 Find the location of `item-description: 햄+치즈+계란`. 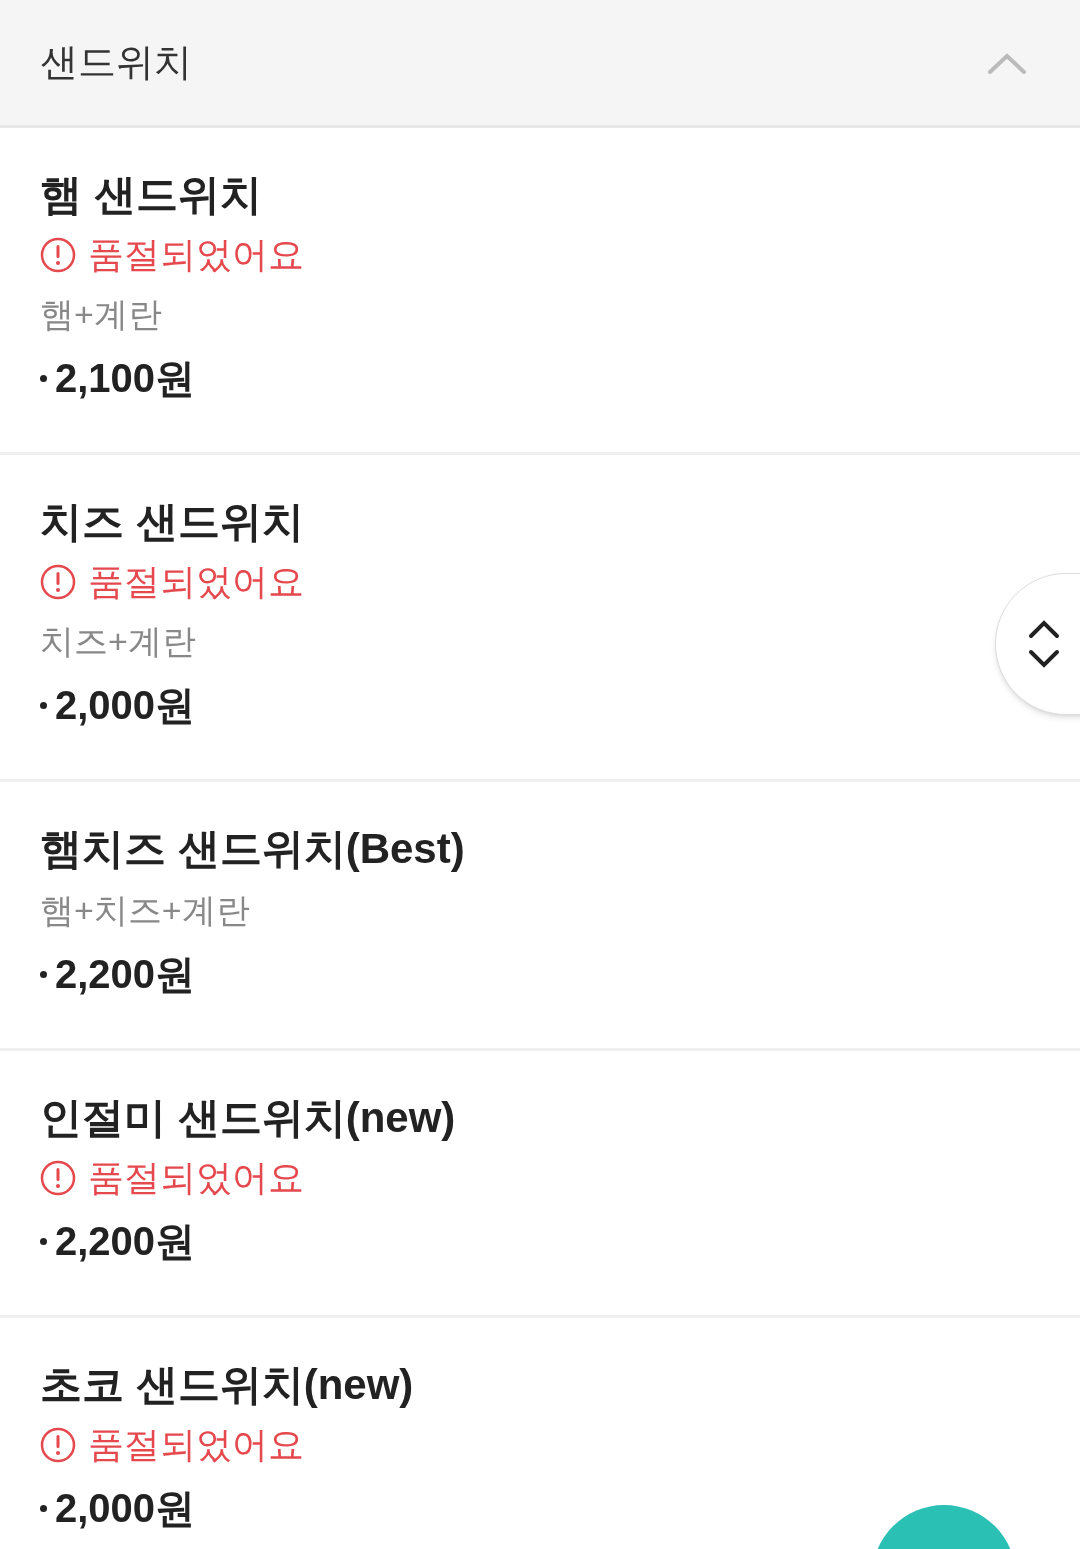

item-description: 햄+치즈+계란 is located at coordinates (145, 910).